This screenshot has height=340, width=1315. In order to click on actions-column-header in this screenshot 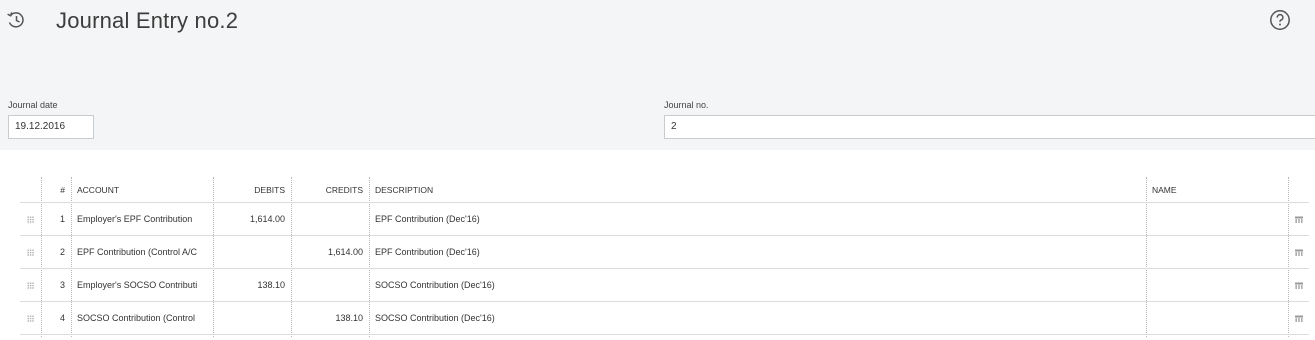, I will do `click(1298, 189)`.